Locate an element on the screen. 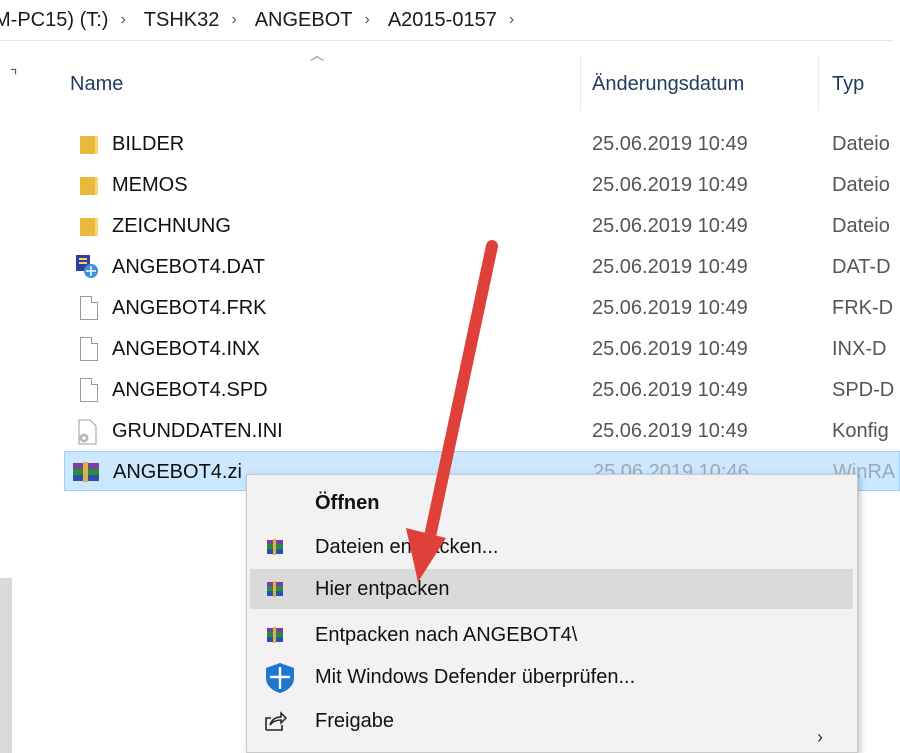 The image size is (900, 753). file-type: FRK-D is located at coordinates (863, 308).